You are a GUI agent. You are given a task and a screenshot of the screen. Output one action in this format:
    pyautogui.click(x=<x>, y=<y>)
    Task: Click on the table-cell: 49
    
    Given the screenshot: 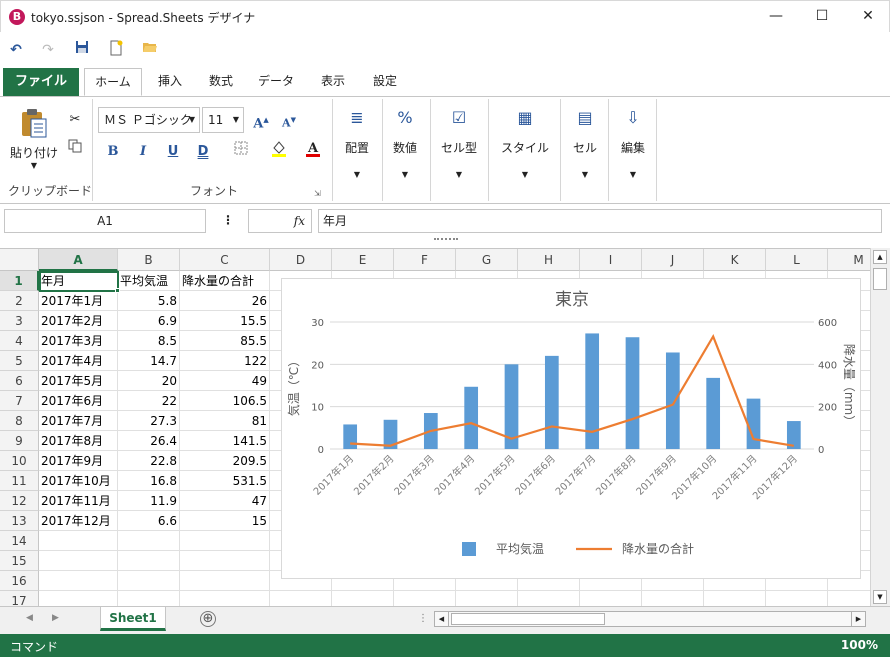 What is the action you would take?
    pyautogui.click(x=225, y=381)
    